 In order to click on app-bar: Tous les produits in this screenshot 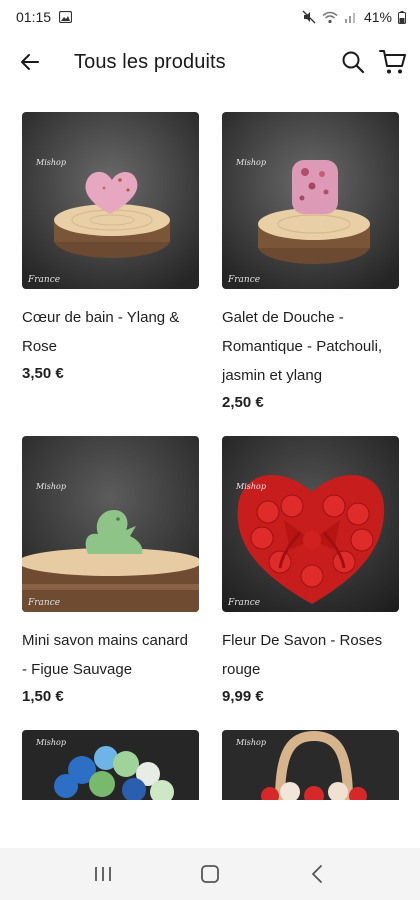, I will do `click(210, 62)`.